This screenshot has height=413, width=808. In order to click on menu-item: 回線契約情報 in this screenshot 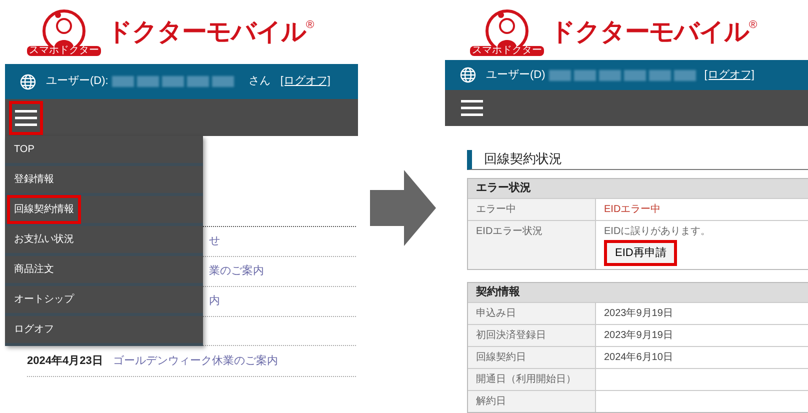, I will do `click(44, 209)`.